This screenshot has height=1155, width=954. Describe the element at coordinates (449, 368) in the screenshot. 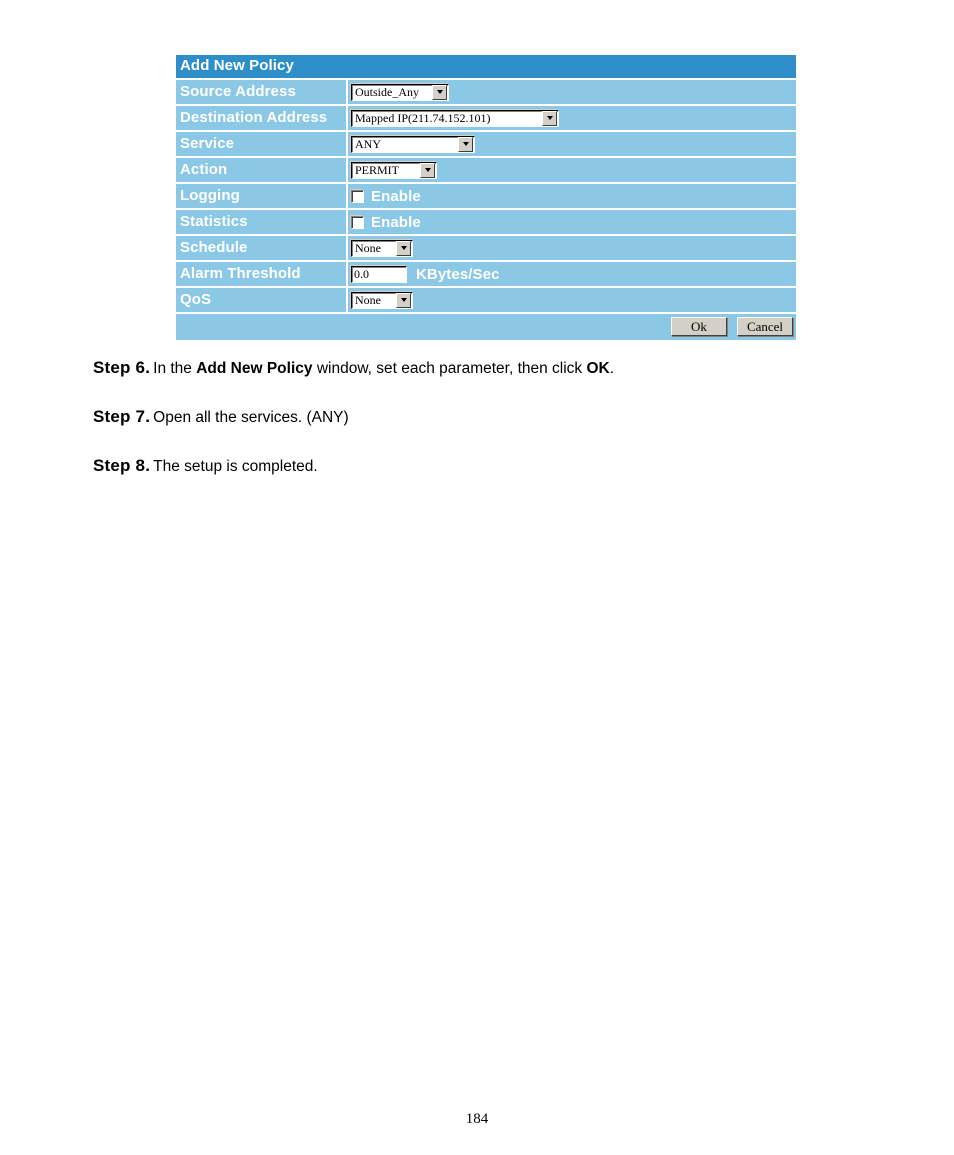

I see `step-6-text-mid: window, set each parameter, then click` at that location.